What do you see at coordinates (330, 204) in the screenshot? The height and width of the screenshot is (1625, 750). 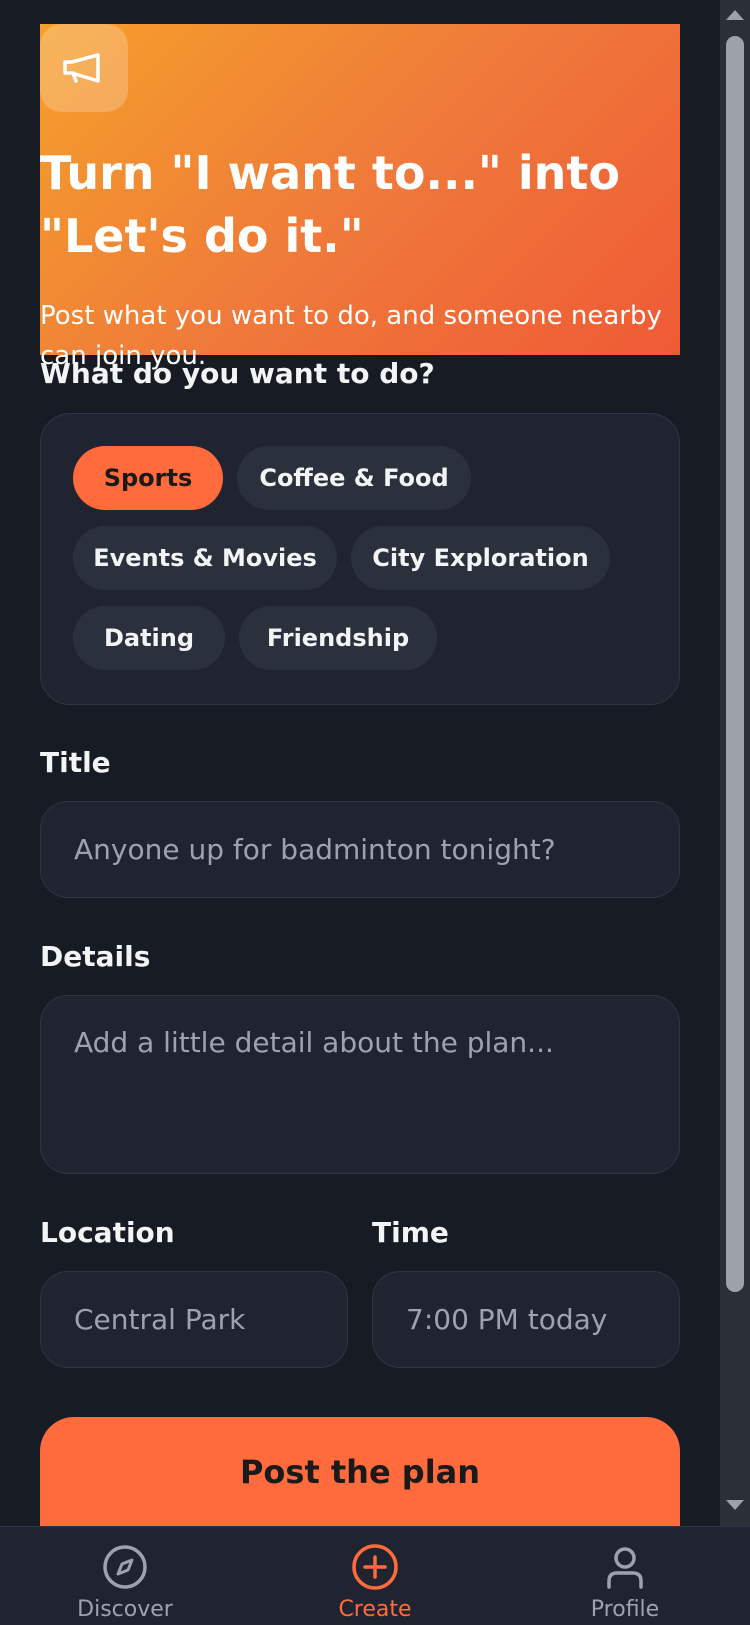 I see `hero-title: Turn "I want to..." into "Let's do it."` at bounding box center [330, 204].